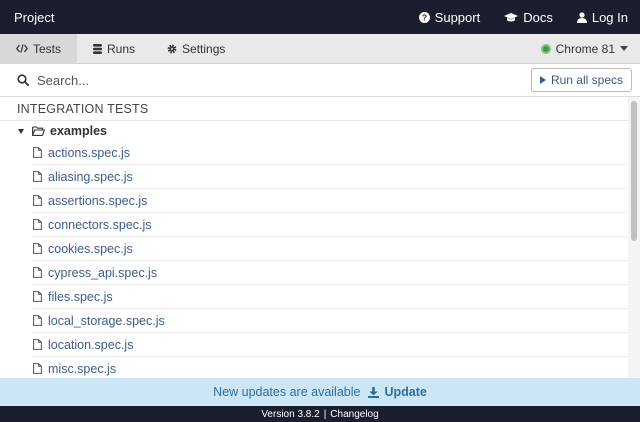 The width and height of the screenshot is (640, 422). What do you see at coordinates (314, 131) in the screenshot?
I see `folder-examples: examples` at bounding box center [314, 131].